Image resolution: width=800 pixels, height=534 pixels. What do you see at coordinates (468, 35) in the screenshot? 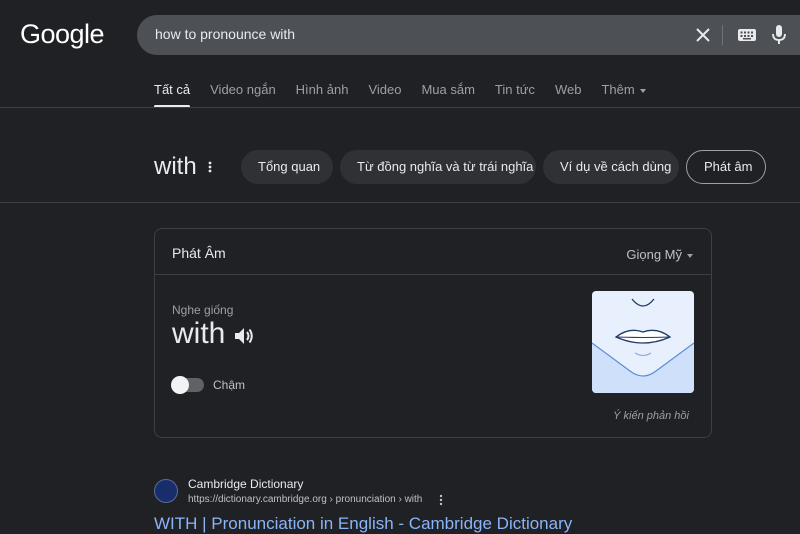
I see `search-bar: how to pronounce with` at bounding box center [468, 35].